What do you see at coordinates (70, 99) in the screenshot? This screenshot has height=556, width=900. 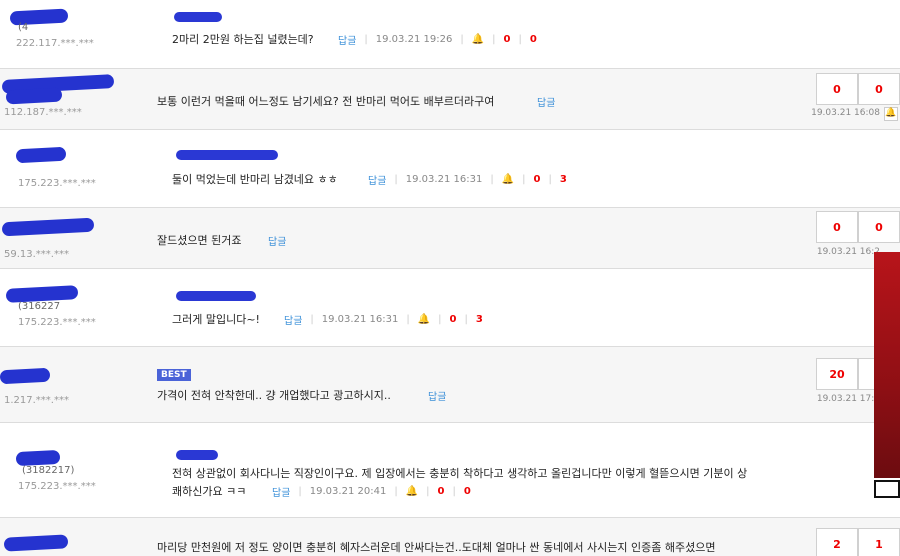 I see `comment-user: 112.187.***.***` at bounding box center [70, 99].